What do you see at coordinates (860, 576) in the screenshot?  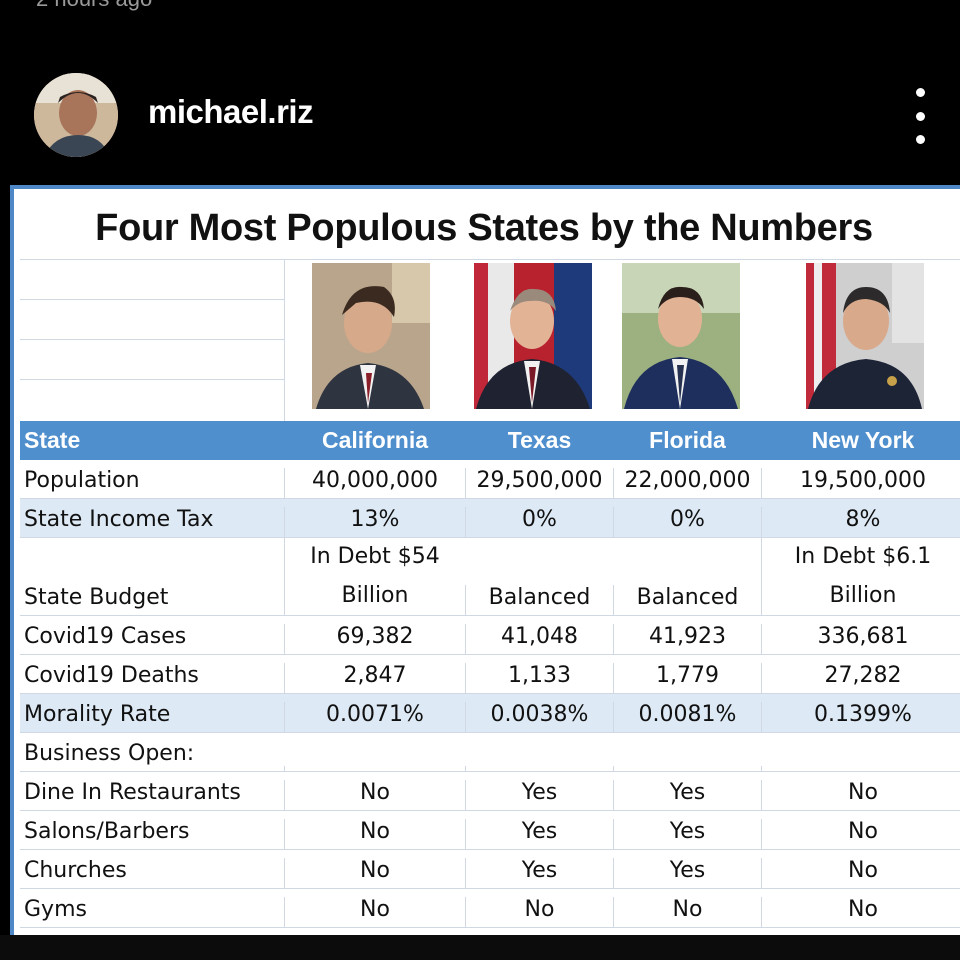 I see `cell-value: In Debt $6.1 Billion` at bounding box center [860, 576].